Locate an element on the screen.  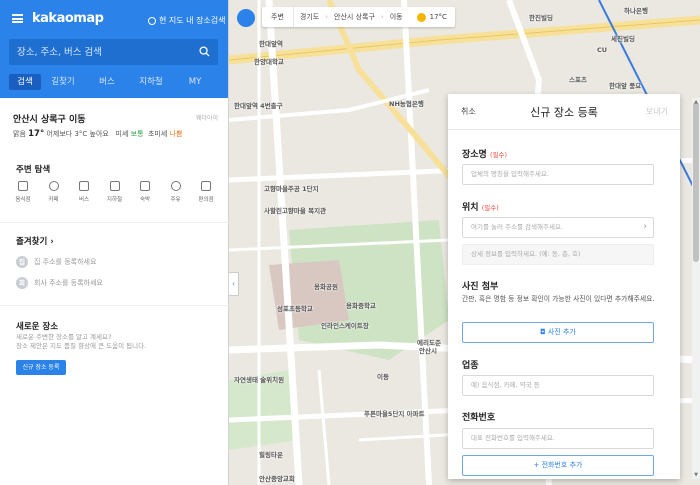
phone-label: 전화번호 is located at coordinates (479, 418).